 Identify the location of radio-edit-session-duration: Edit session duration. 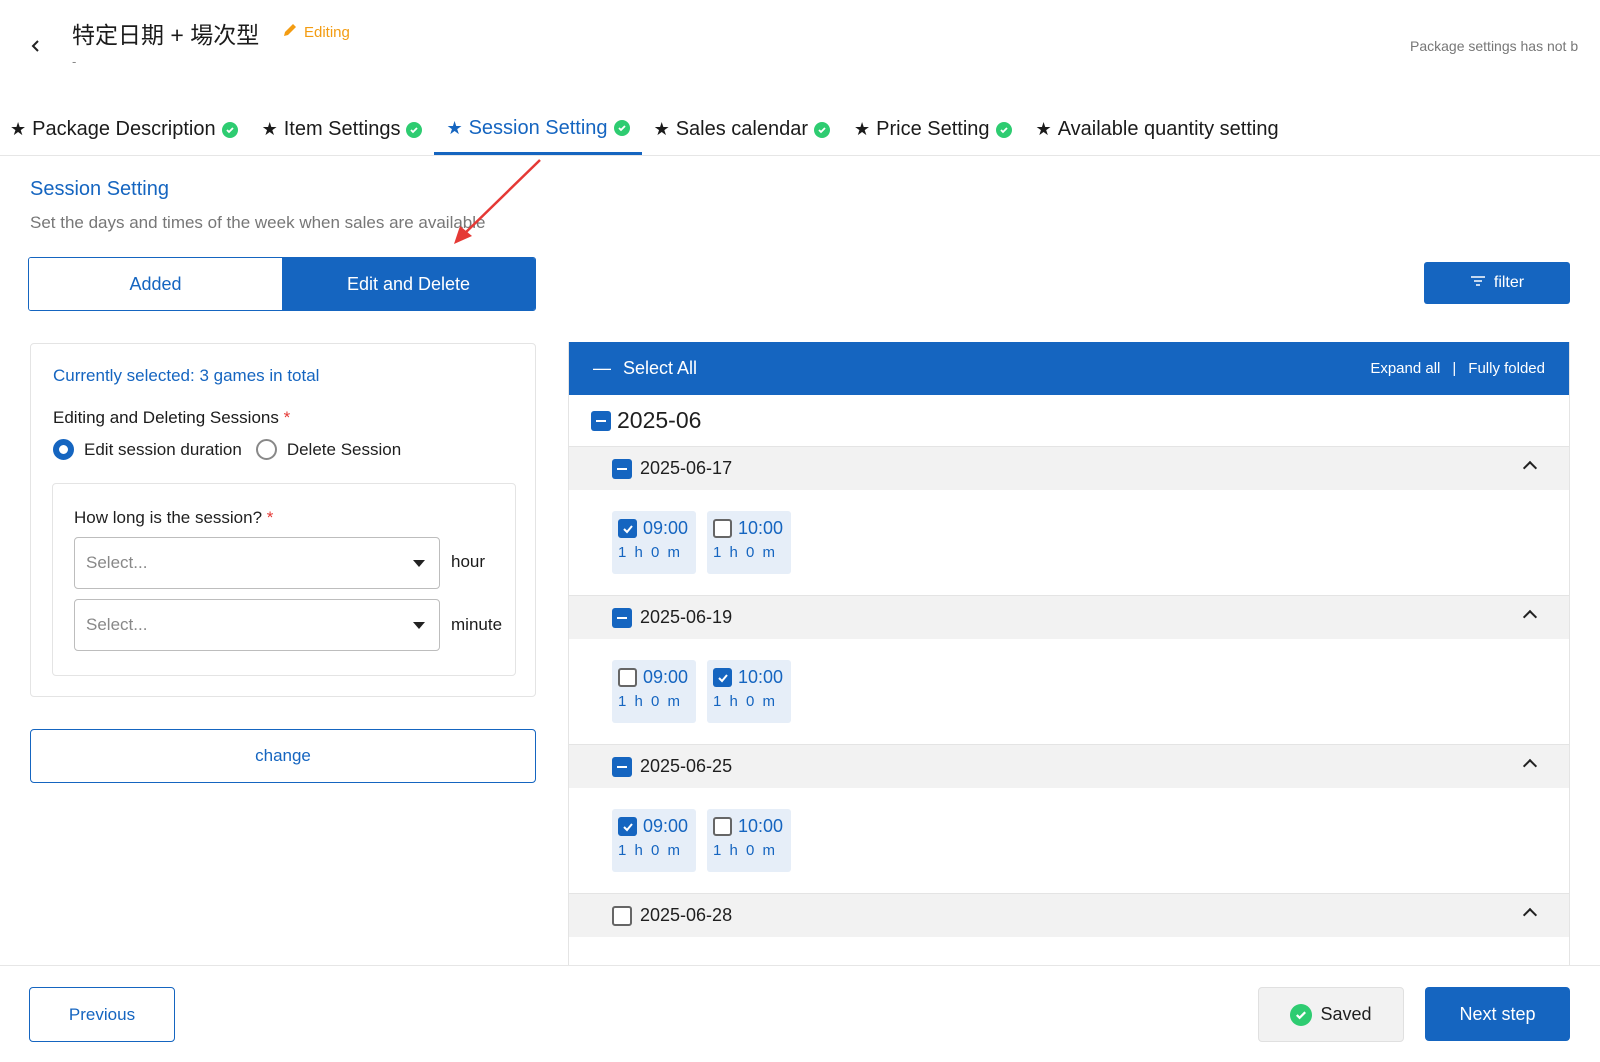
(147, 449).